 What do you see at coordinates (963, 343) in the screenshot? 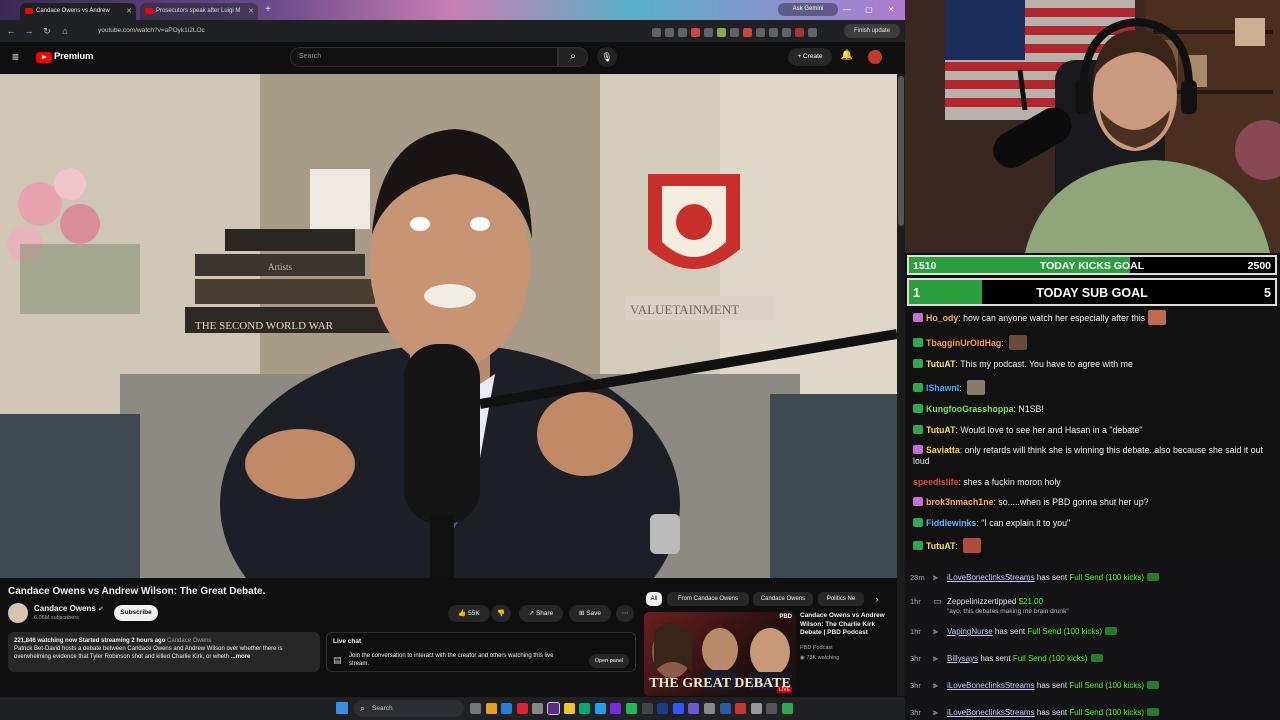
I see `chat-username: TbagginUrOldHag` at bounding box center [963, 343].